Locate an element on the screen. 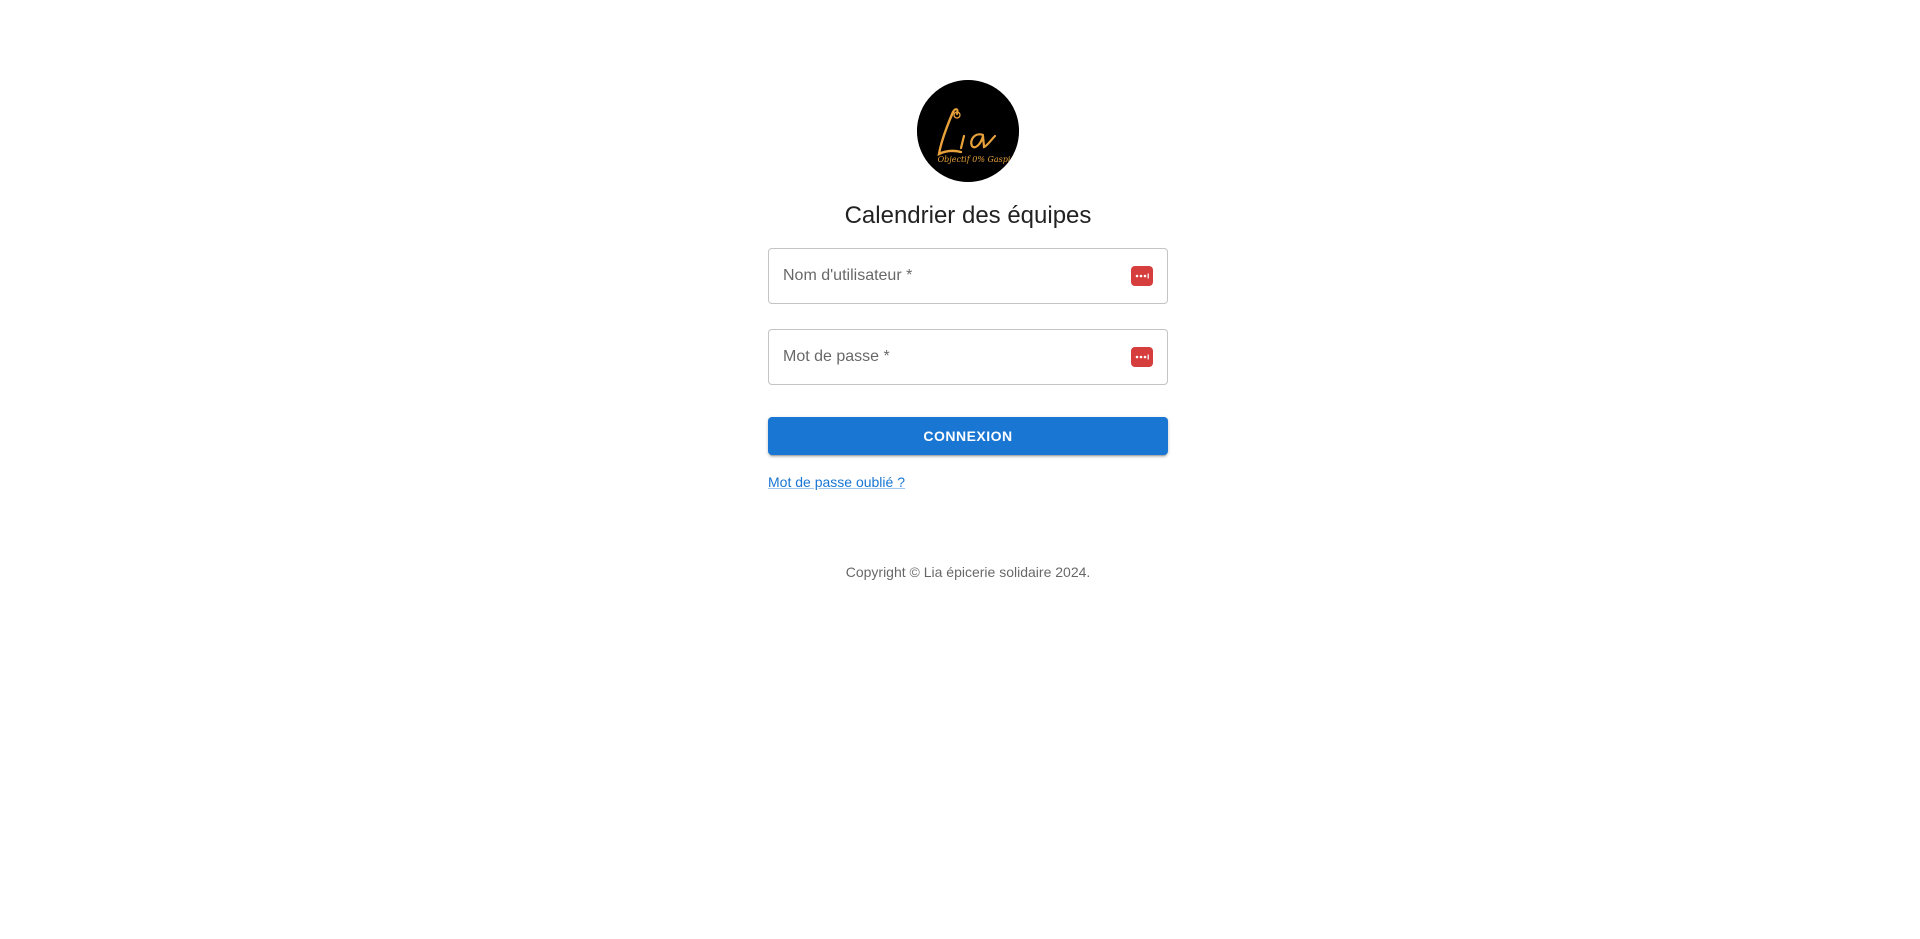  links-row: Mot de passe oublié ? is located at coordinates (968, 483).